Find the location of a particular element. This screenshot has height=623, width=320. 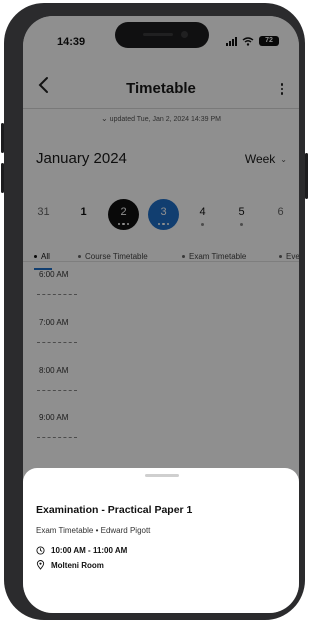

event-title: Examination - Practical Paper 1 is located at coordinates (114, 510).